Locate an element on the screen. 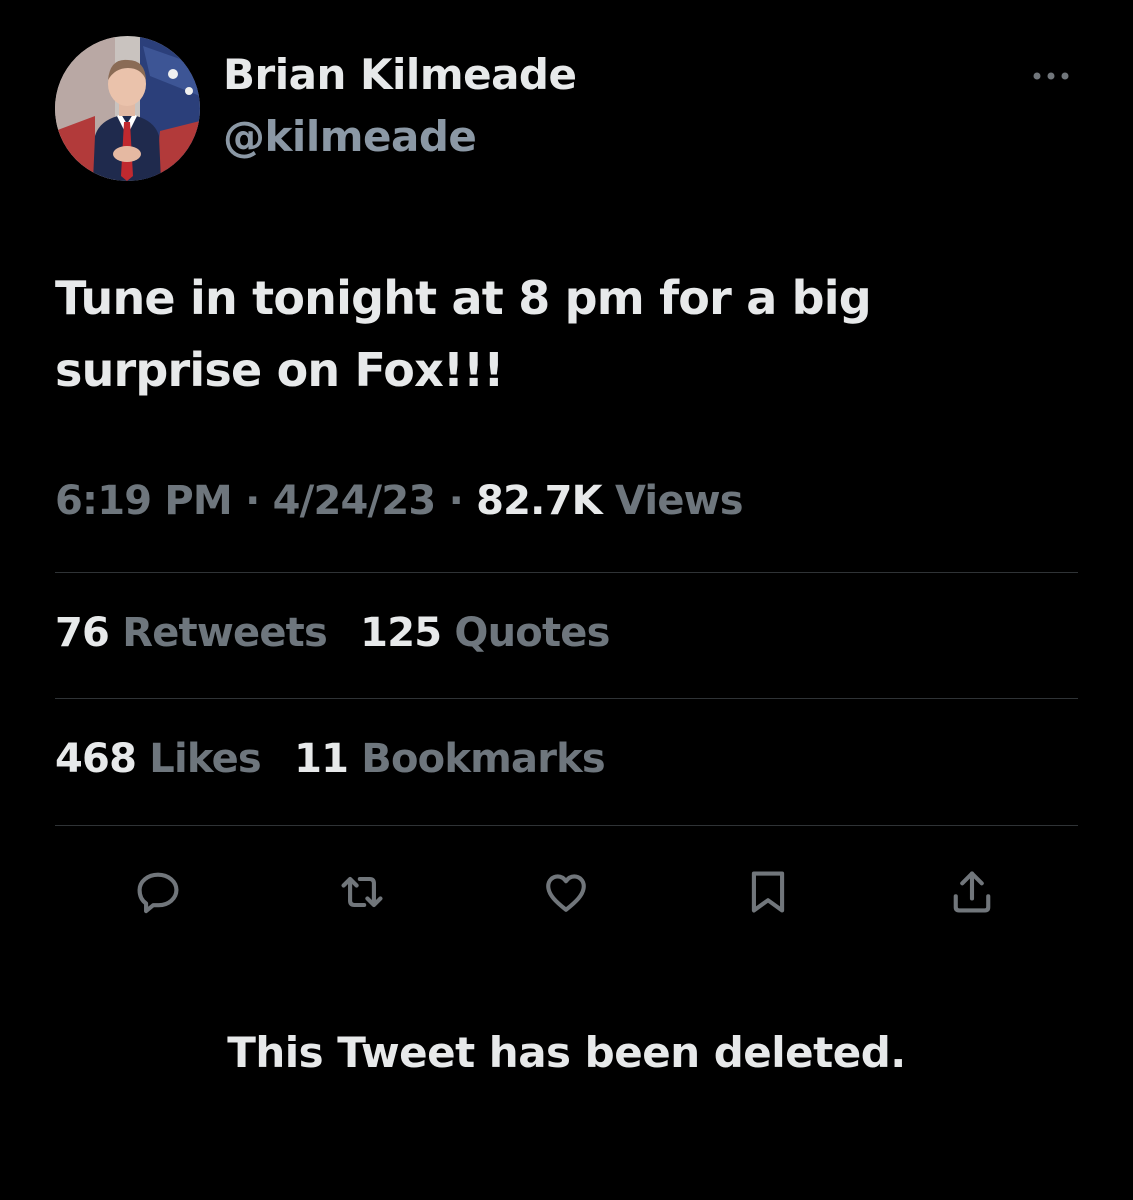  retweets-count: 76 is located at coordinates (82, 633).